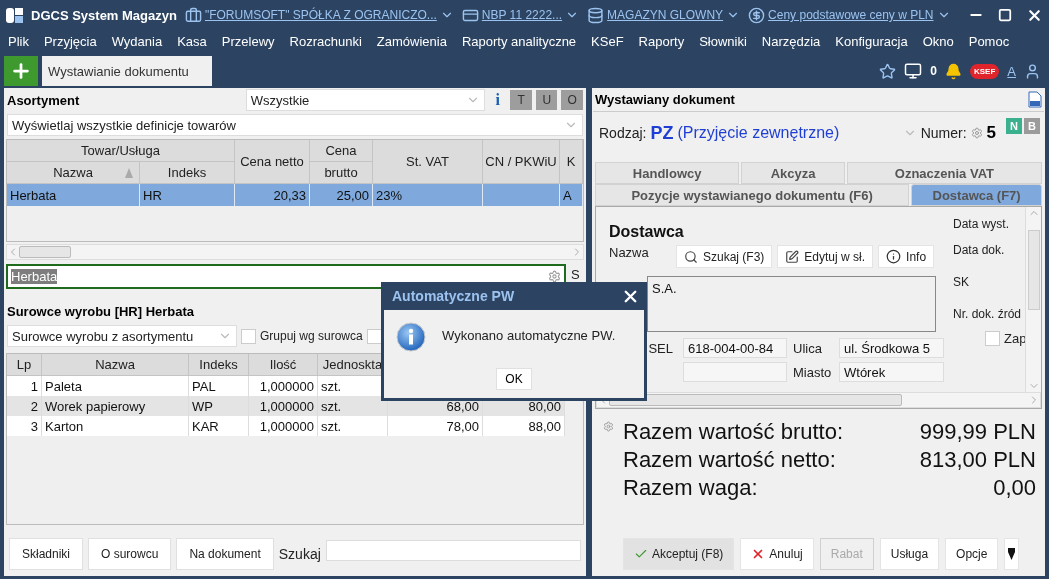 This screenshot has height=579, width=1049. What do you see at coordinates (311, 336) in the screenshot?
I see `checkbox-label: Grupuj wg surowca` at bounding box center [311, 336].